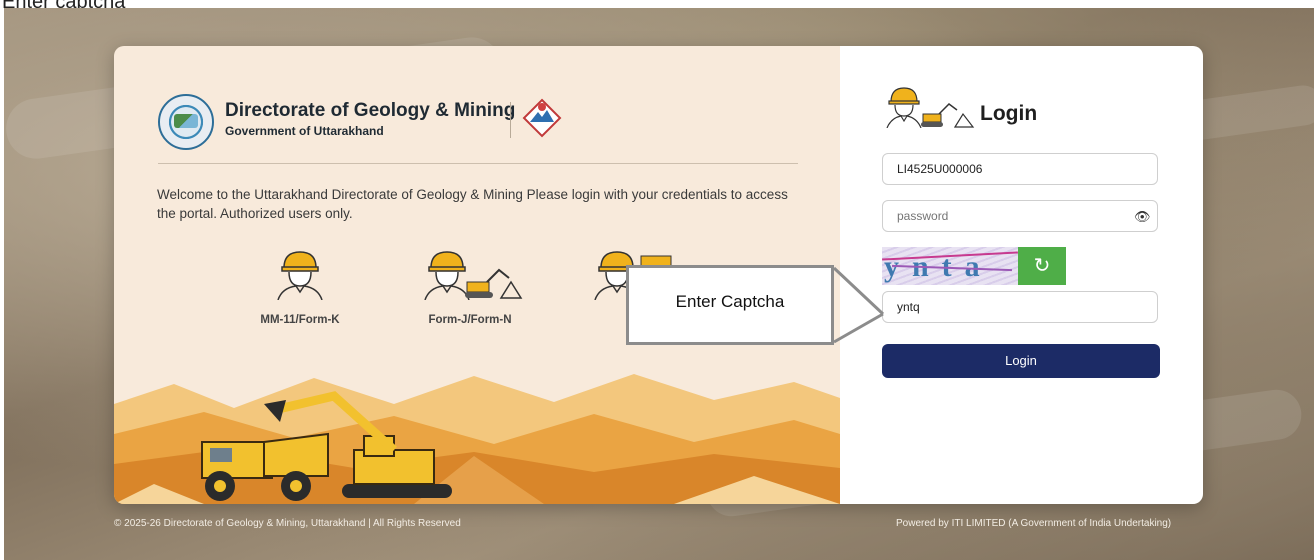 This screenshot has width=1314, height=560. I want to click on username-input, so click(1020, 169).